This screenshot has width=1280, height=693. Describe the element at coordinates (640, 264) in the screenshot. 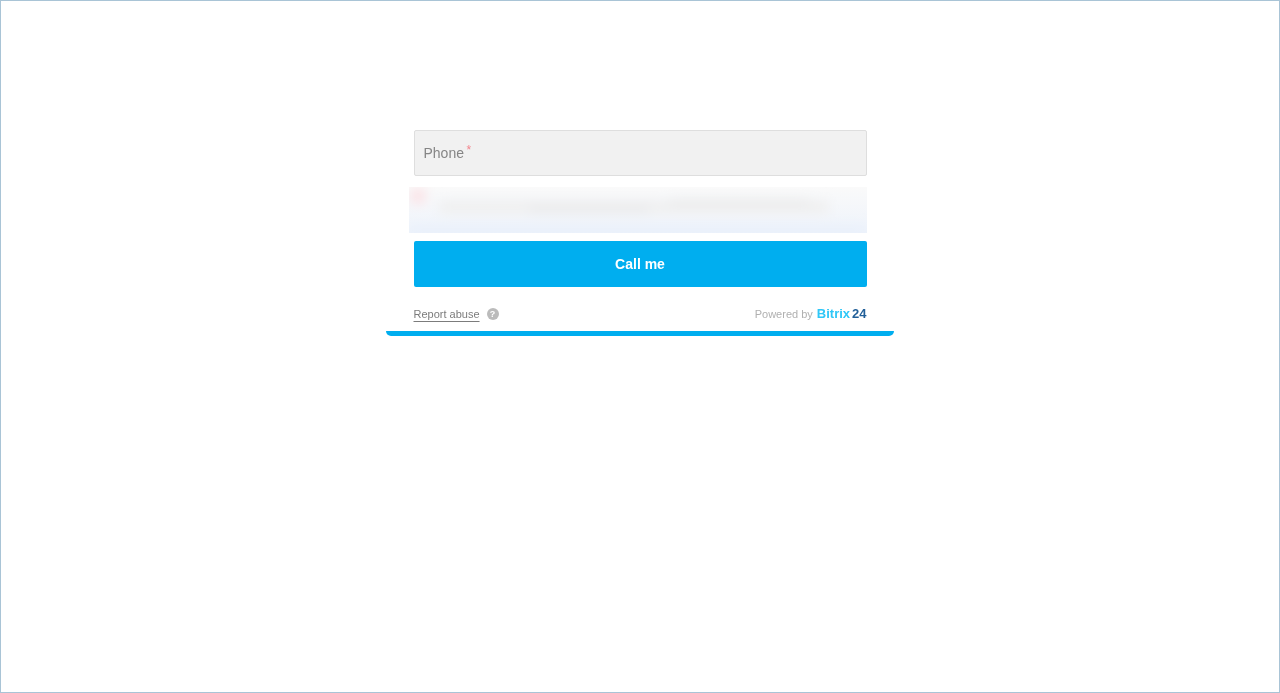

I see `call-me-button: Call me` at that location.